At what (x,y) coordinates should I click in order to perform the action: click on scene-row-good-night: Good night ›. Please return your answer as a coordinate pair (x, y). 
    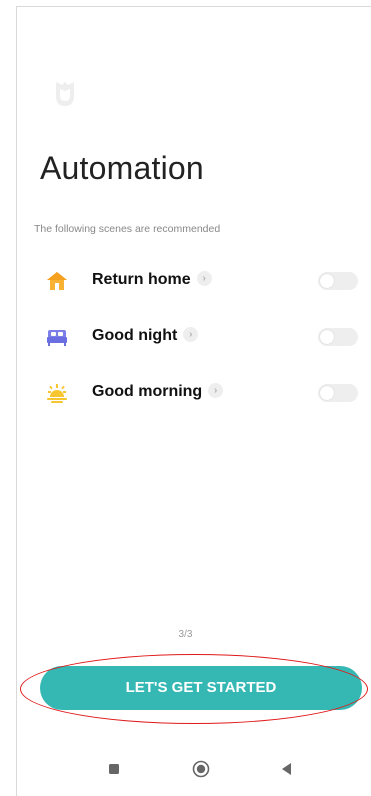
    Looking at the image, I should click on (204, 337).